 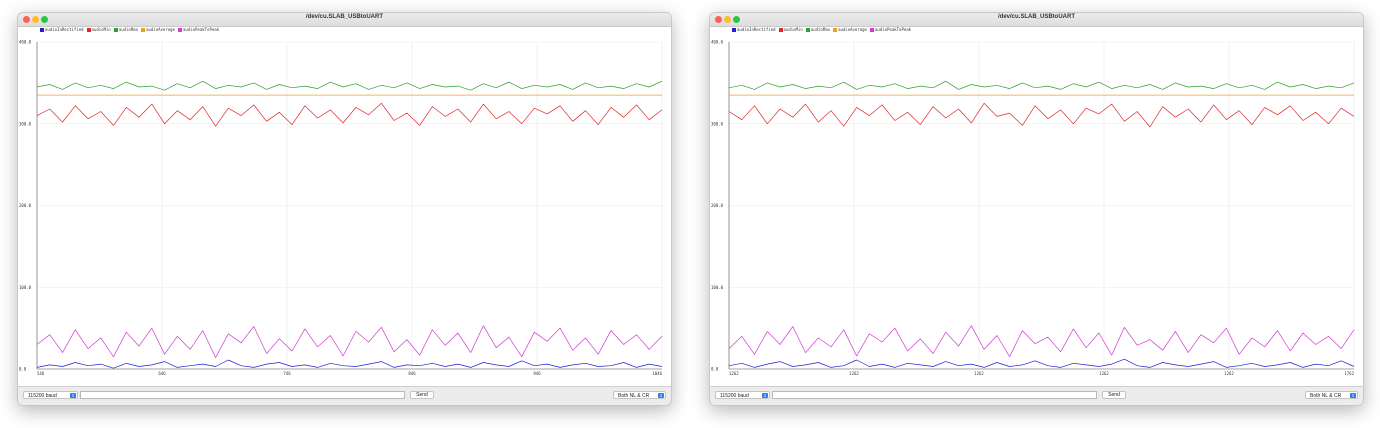 I want to click on x-tick-label: 1762, so click(x=1349, y=373).